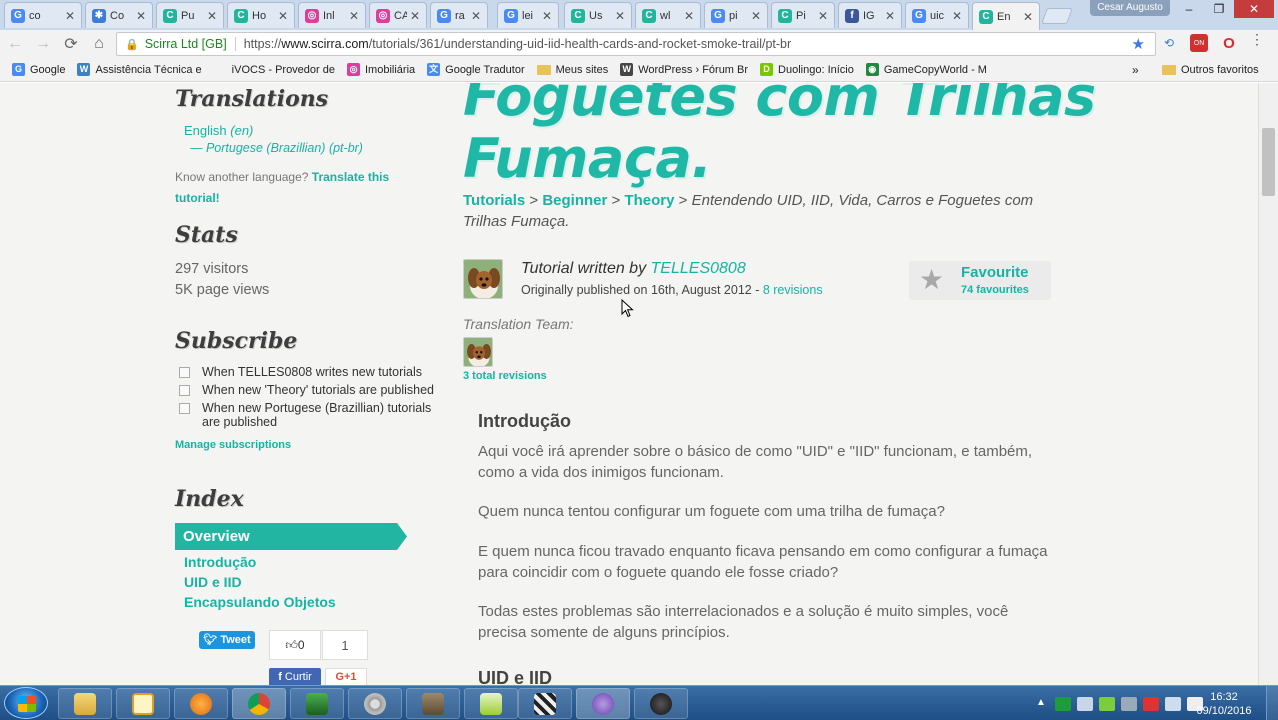 This screenshot has height=720, width=1278. Describe the element at coordinates (926, 69) in the screenshot. I see `bookmark-gamecopyworld: ◉ GameCopyWorld - M` at that location.